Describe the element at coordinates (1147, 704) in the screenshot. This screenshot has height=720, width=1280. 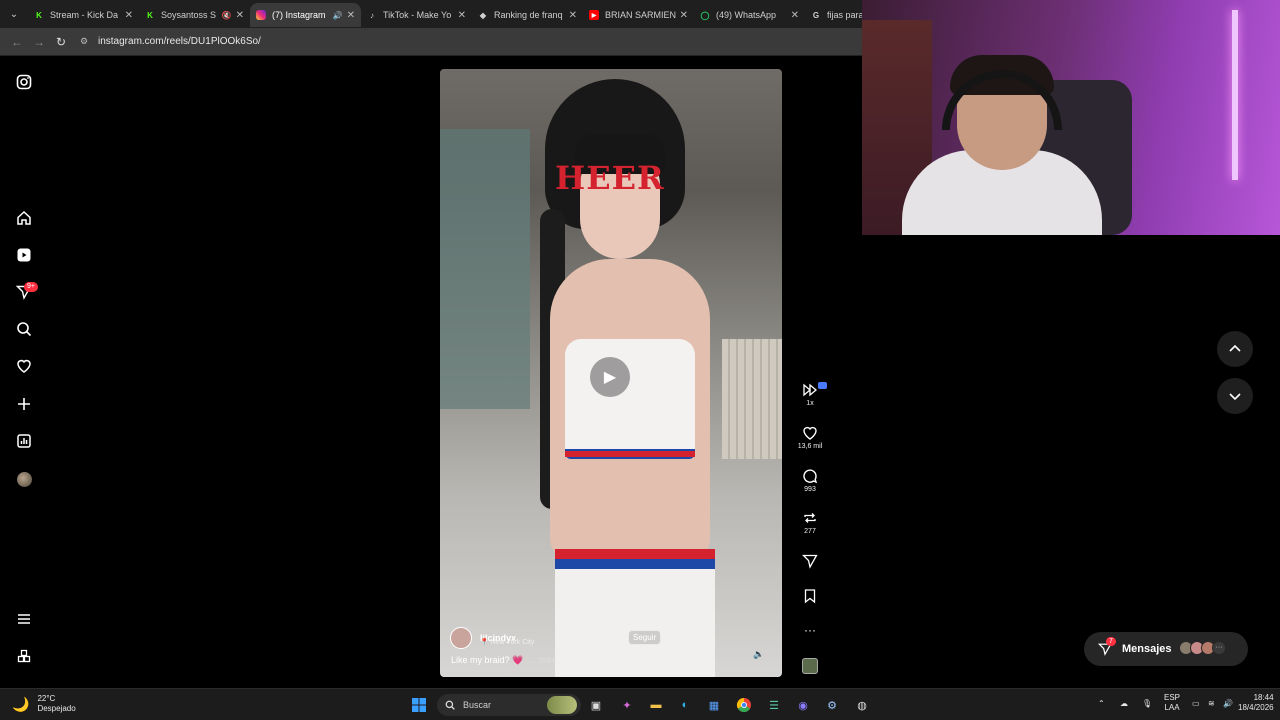
I see `microphone-icon: 🎙` at that location.